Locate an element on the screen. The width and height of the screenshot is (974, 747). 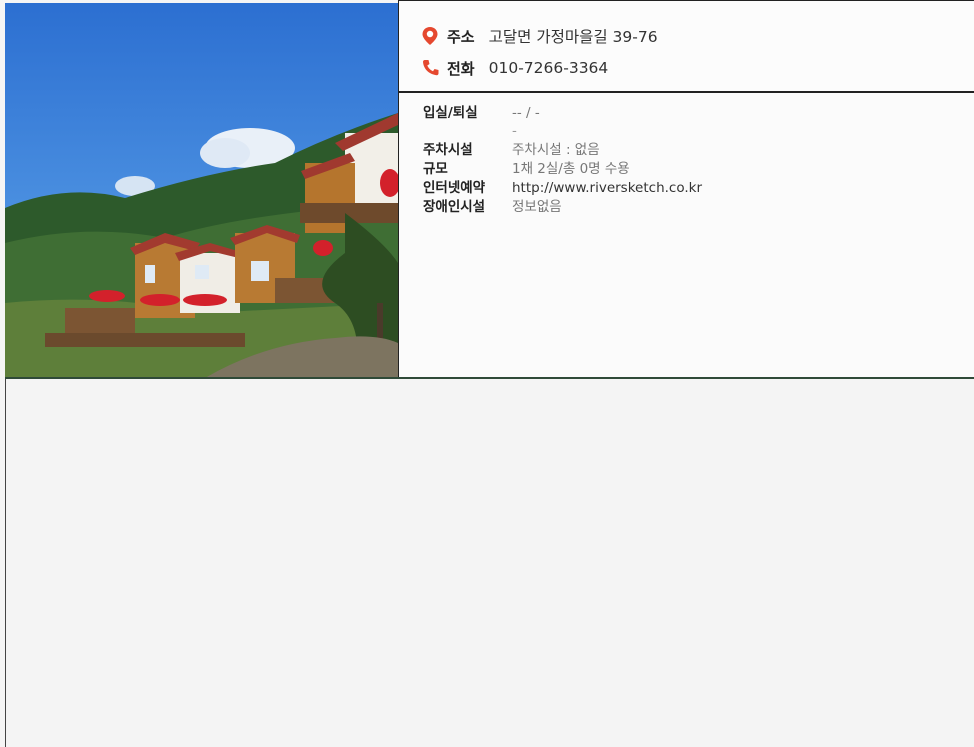
checkin-value: -- / - is located at coordinates (526, 113).